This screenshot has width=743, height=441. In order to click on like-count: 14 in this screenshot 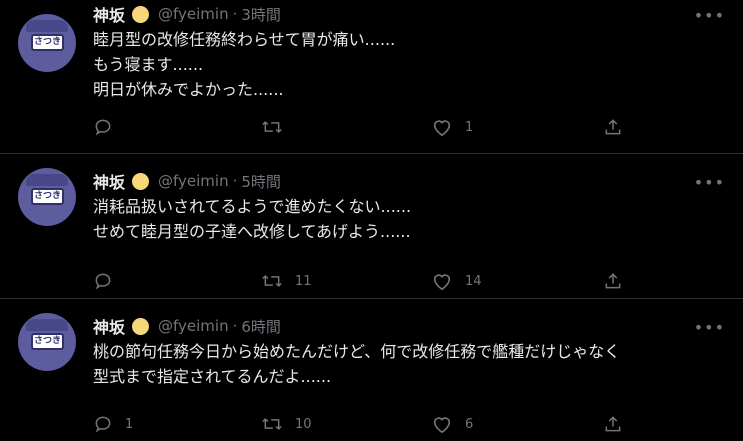, I will do `click(473, 281)`.